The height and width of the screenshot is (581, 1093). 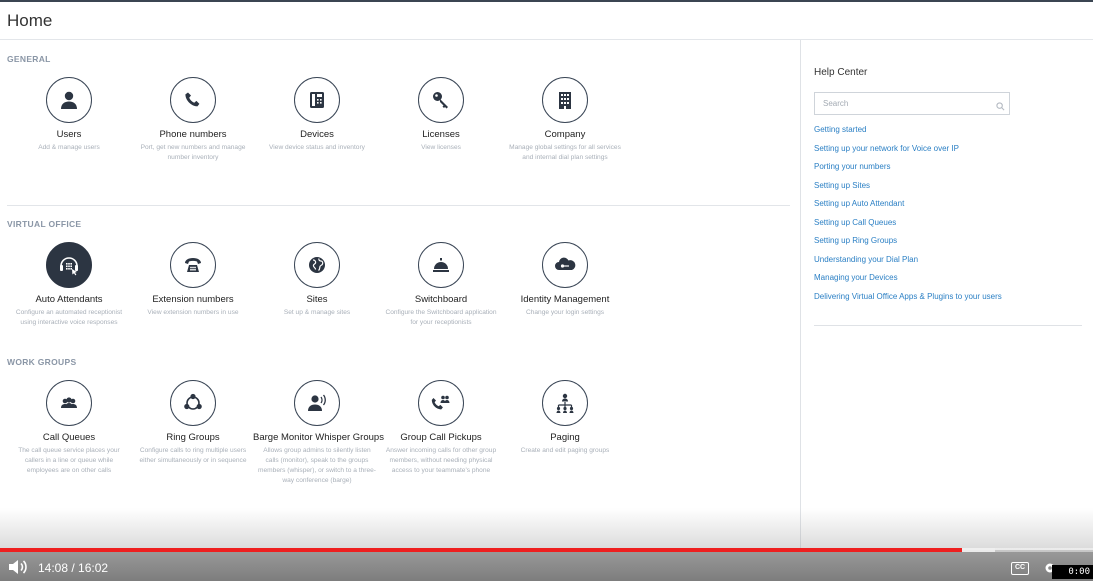 What do you see at coordinates (69, 147) in the screenshot?
I see `tile-description: Add & manage users` at bounding box center [69, 147].